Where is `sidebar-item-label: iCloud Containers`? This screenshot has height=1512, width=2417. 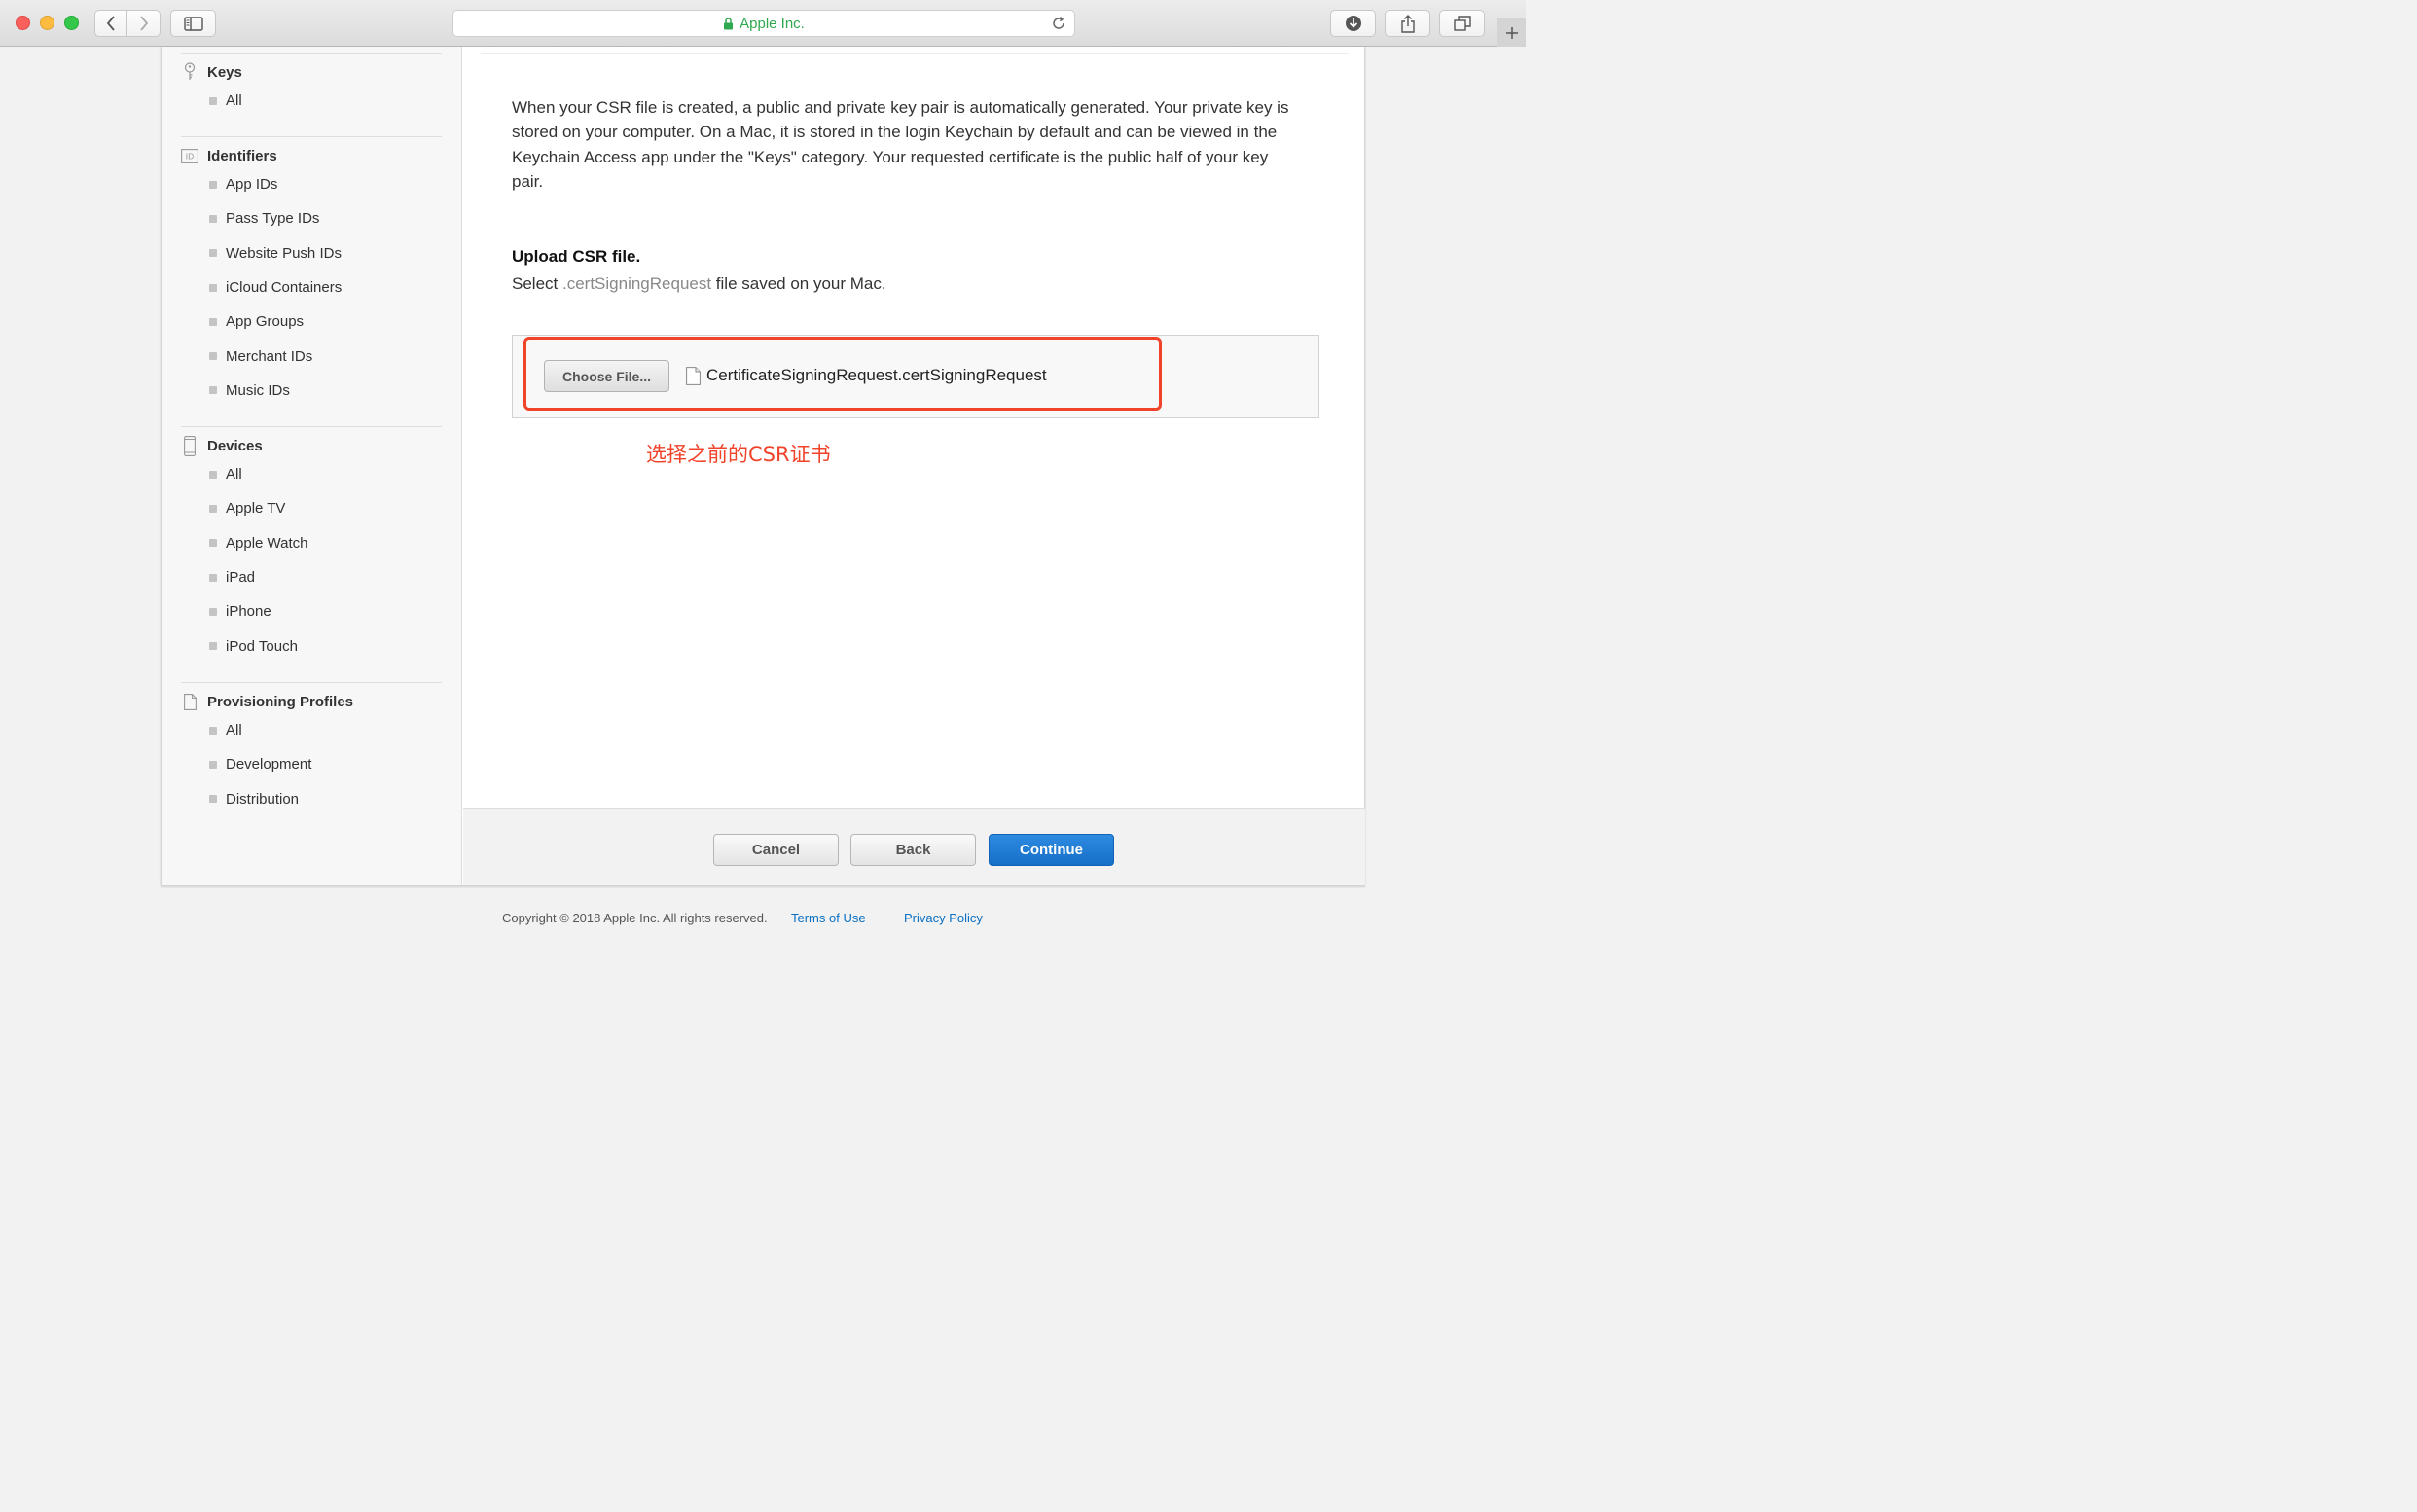
sidebar-item-label: iCloud Containers is located at coordinates (284, 288).